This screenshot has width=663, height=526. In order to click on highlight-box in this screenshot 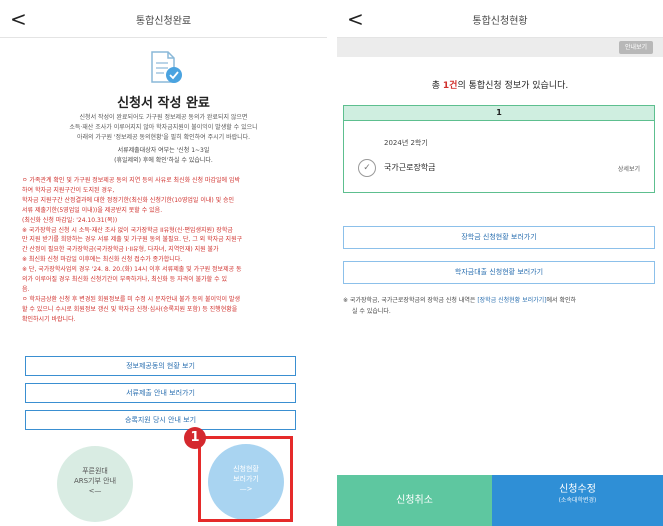, I will do `click(245, 479)`.